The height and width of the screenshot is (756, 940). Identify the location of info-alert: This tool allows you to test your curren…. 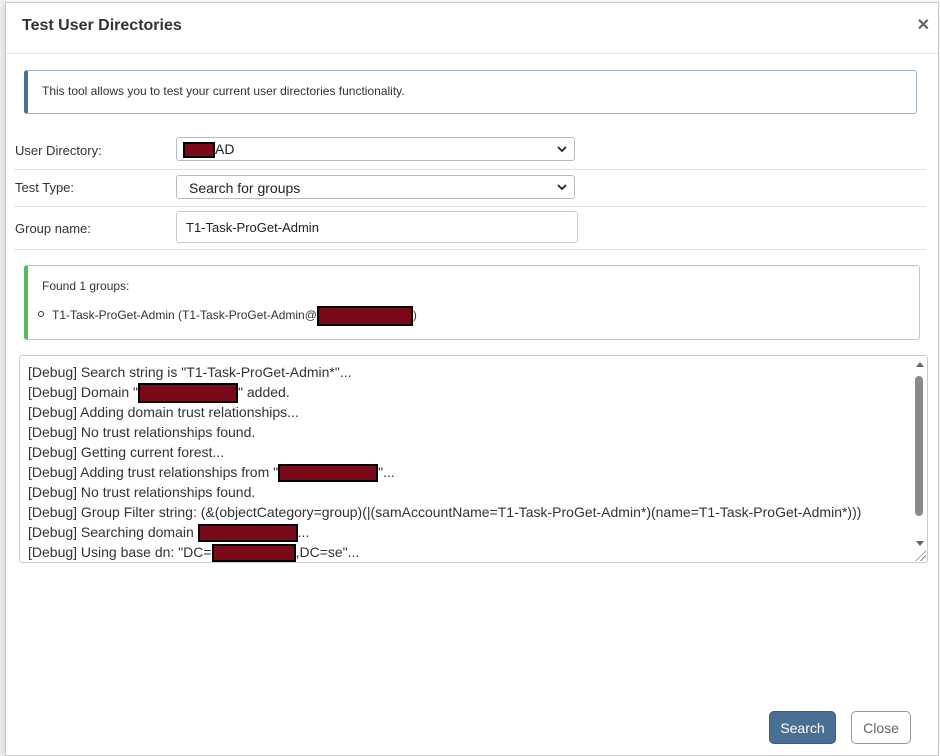
(470, 92).